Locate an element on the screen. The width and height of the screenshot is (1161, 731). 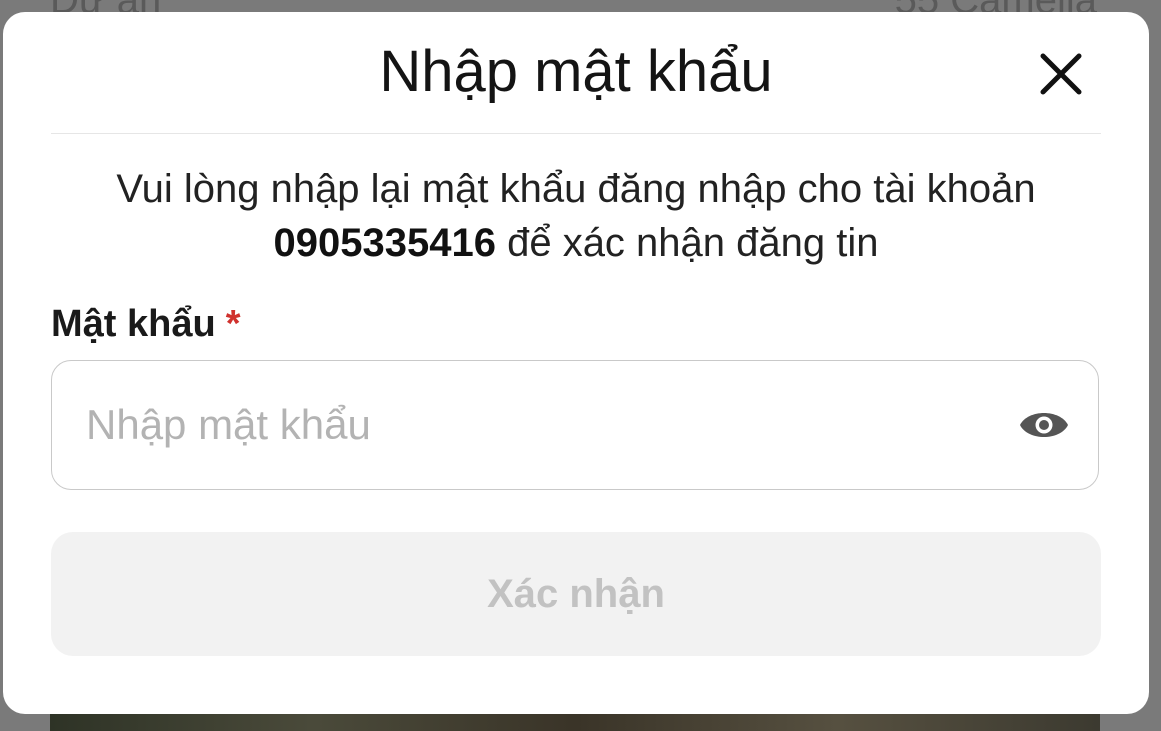
password-label-text: Mật khẩu is located at coordinates (133, 324).